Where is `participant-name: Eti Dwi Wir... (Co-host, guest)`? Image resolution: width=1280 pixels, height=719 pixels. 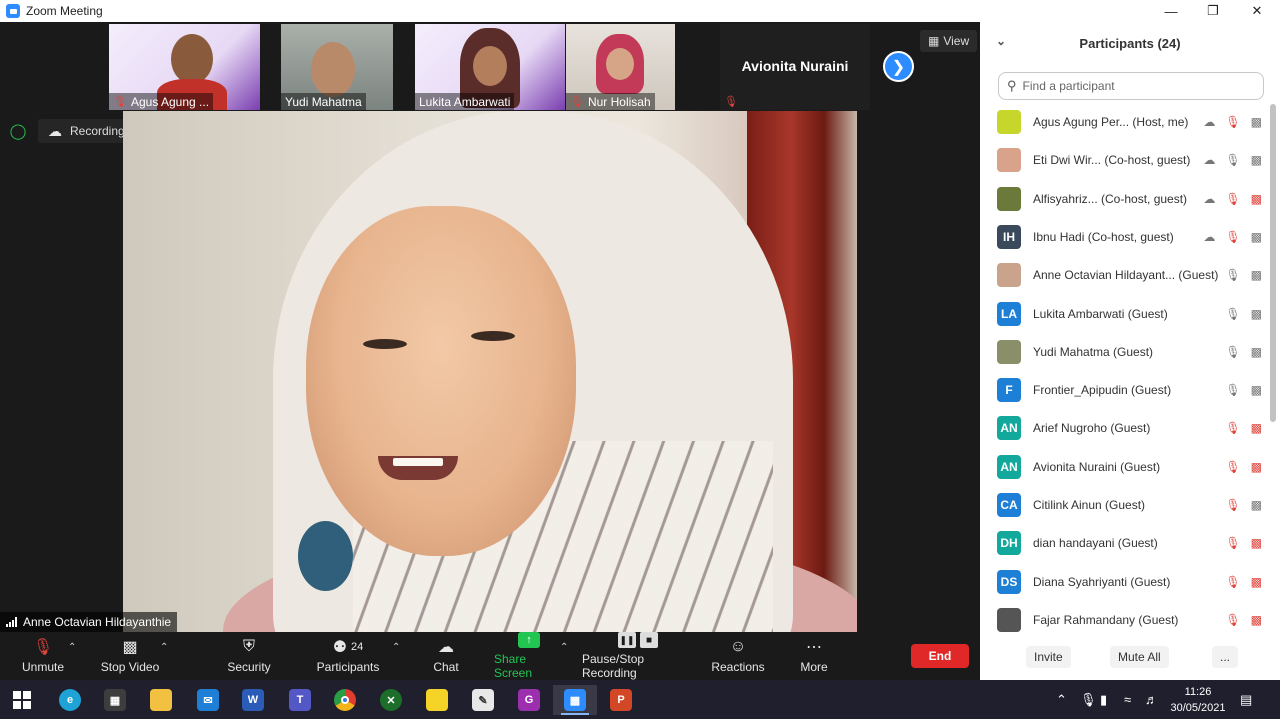
participant-name: Eti Dwi Wir... (Co-host, guest) is located at coordinates (1112, 160).